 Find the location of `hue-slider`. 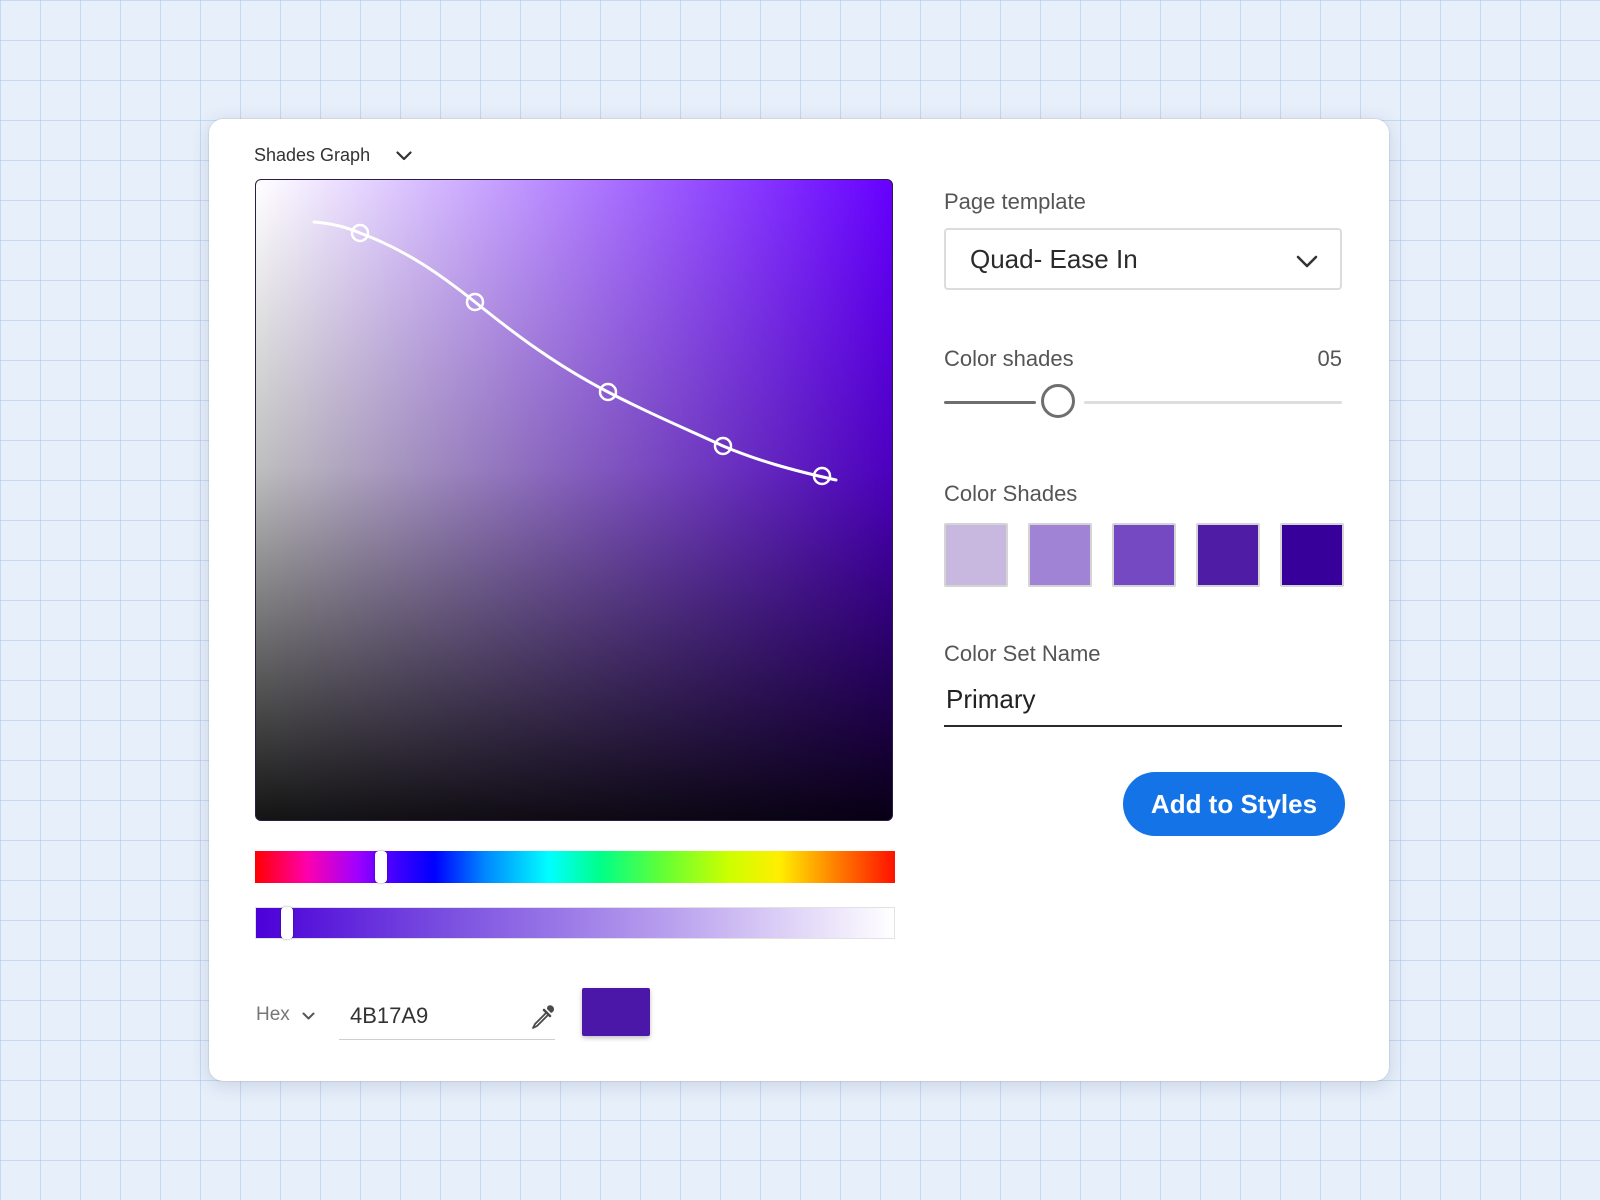

hue-slider is located at coordinates (575, 867).